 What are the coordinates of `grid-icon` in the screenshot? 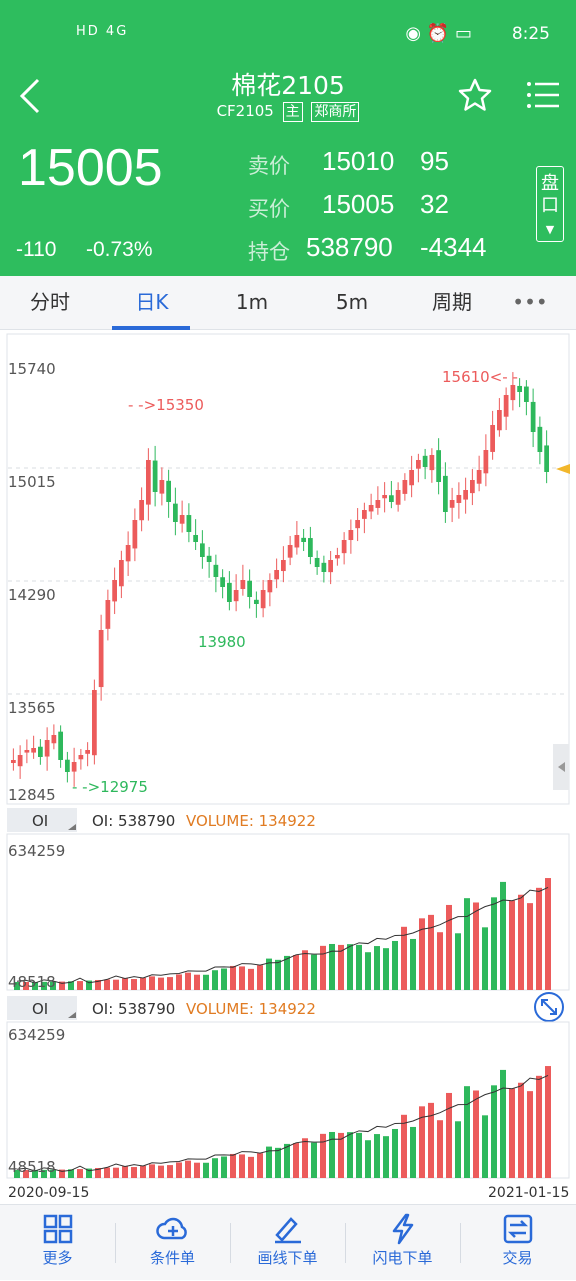 It's located at (57, 1229).